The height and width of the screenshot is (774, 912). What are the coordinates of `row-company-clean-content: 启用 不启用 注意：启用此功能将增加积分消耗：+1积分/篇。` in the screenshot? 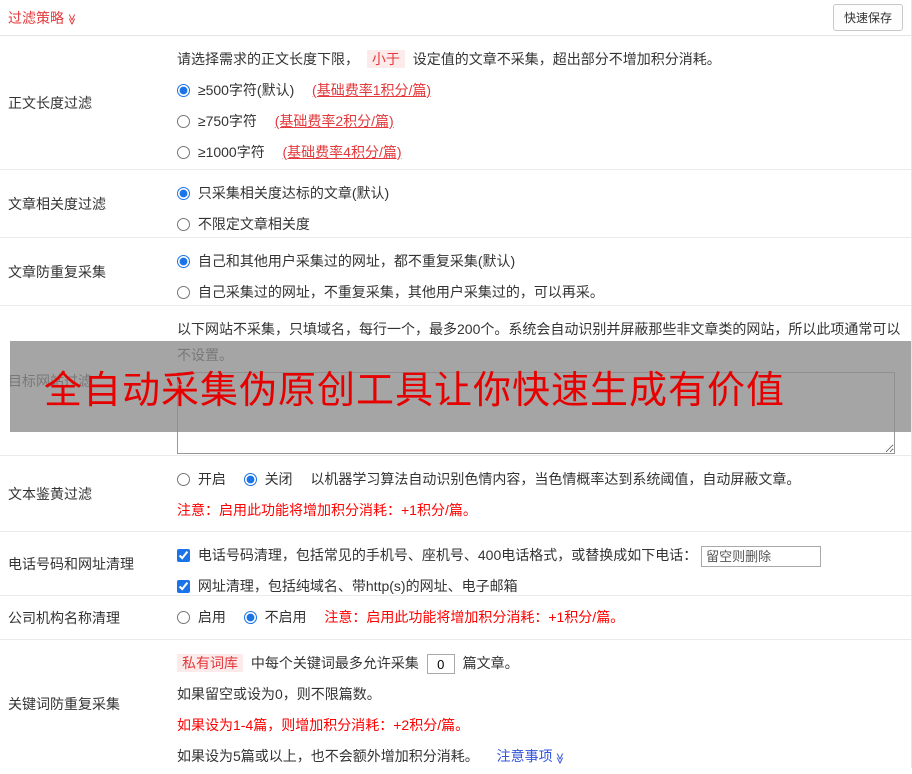 It's located at (544, 617).